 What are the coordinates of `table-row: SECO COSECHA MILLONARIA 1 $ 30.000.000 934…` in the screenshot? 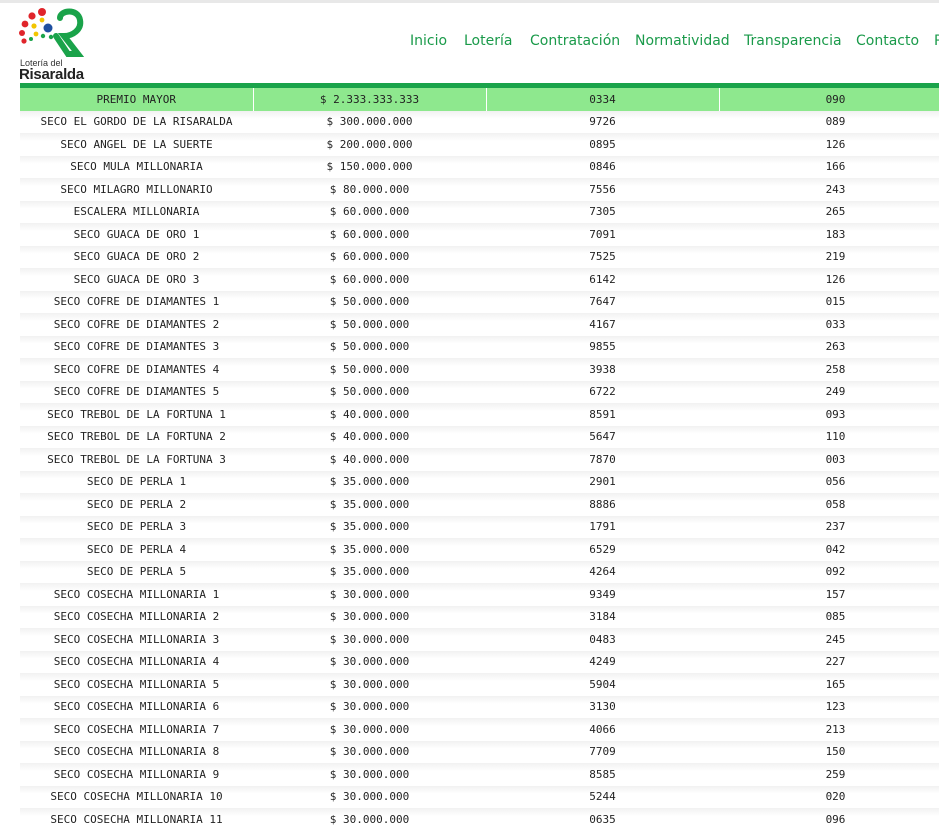 It's located at (479, 594).